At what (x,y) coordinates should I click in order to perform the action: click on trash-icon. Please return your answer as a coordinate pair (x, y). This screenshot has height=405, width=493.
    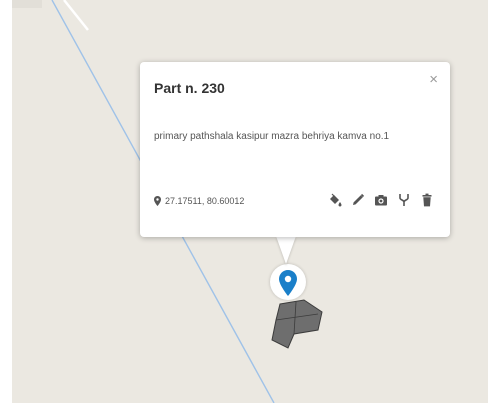
    Looking at the image, I should click on (427, 200).